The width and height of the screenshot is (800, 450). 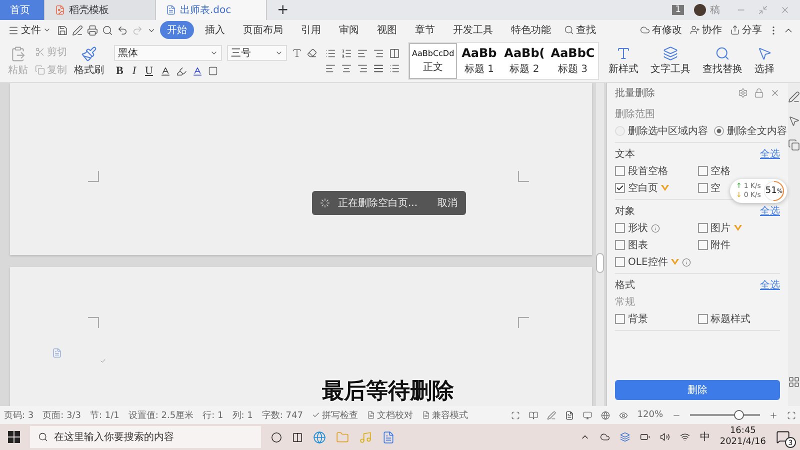 What do you see at coordinates (257, 53) in the screenshot?
I see `font-size-select: 三号` at bounding box center [257, 53].